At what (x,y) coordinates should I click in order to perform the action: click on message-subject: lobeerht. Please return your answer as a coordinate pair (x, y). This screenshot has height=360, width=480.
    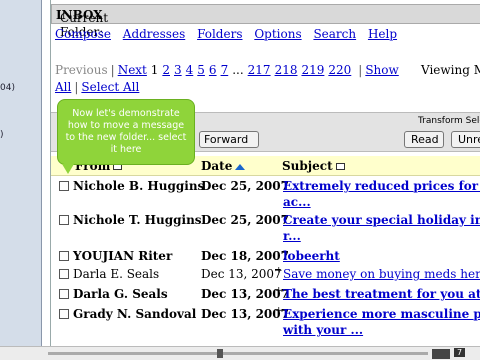
    Looking at the image, I should click on (311, 256).